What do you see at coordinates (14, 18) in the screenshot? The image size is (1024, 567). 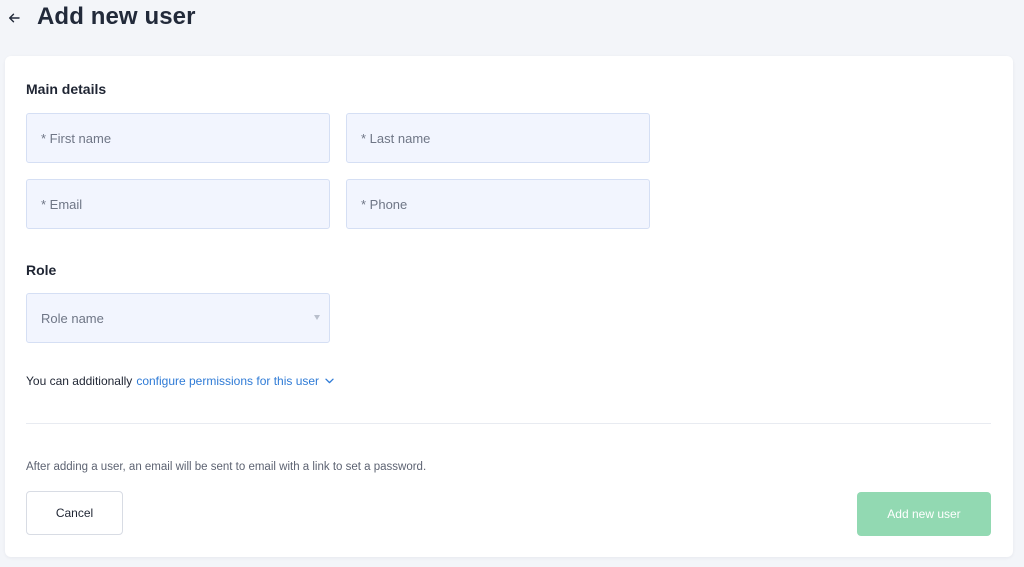 I see `arrow-left-icon` at bounding box center [14, 18].